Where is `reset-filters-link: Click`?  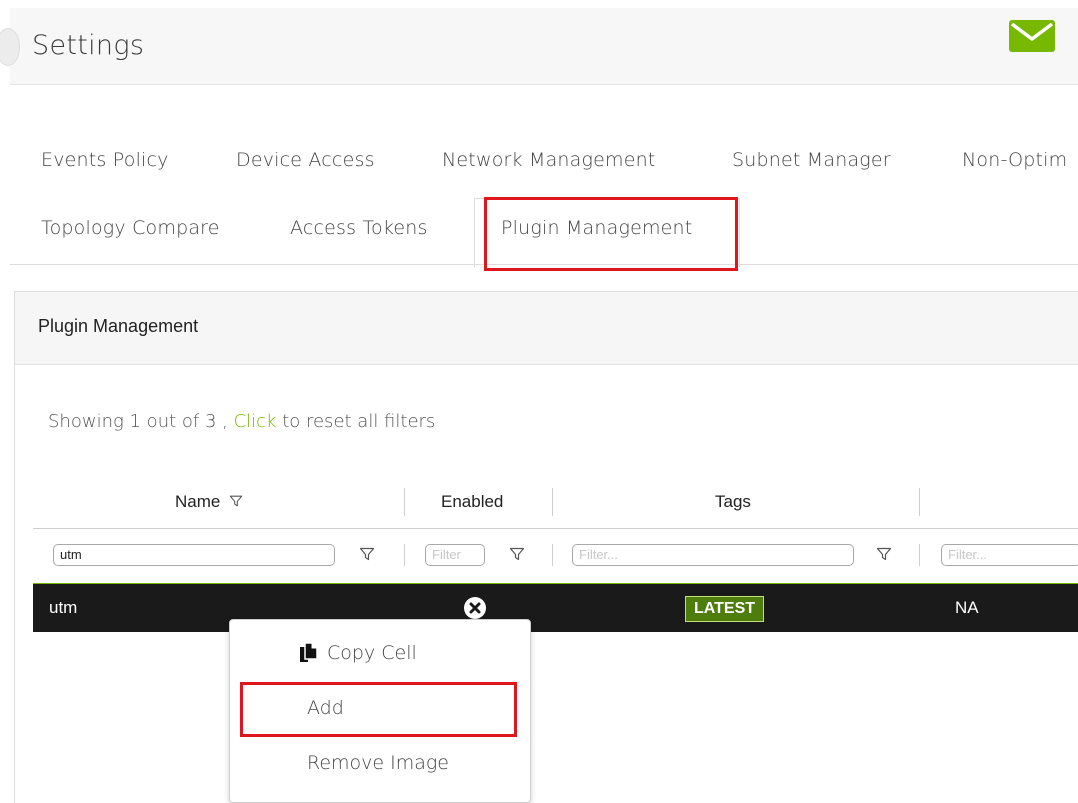 reset-filters-link: Click is located at coordinates (255, 421).